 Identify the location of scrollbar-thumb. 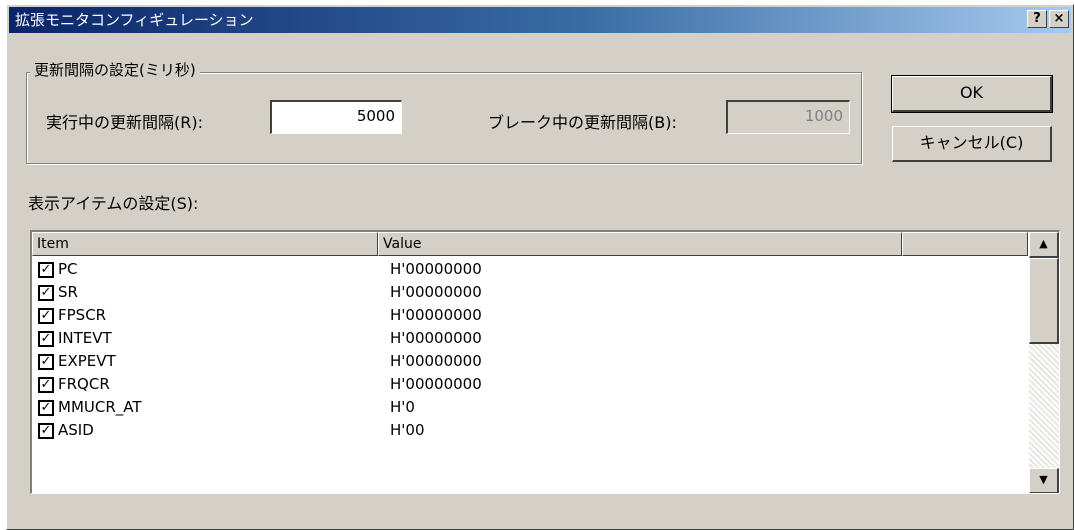
(1044, 301).